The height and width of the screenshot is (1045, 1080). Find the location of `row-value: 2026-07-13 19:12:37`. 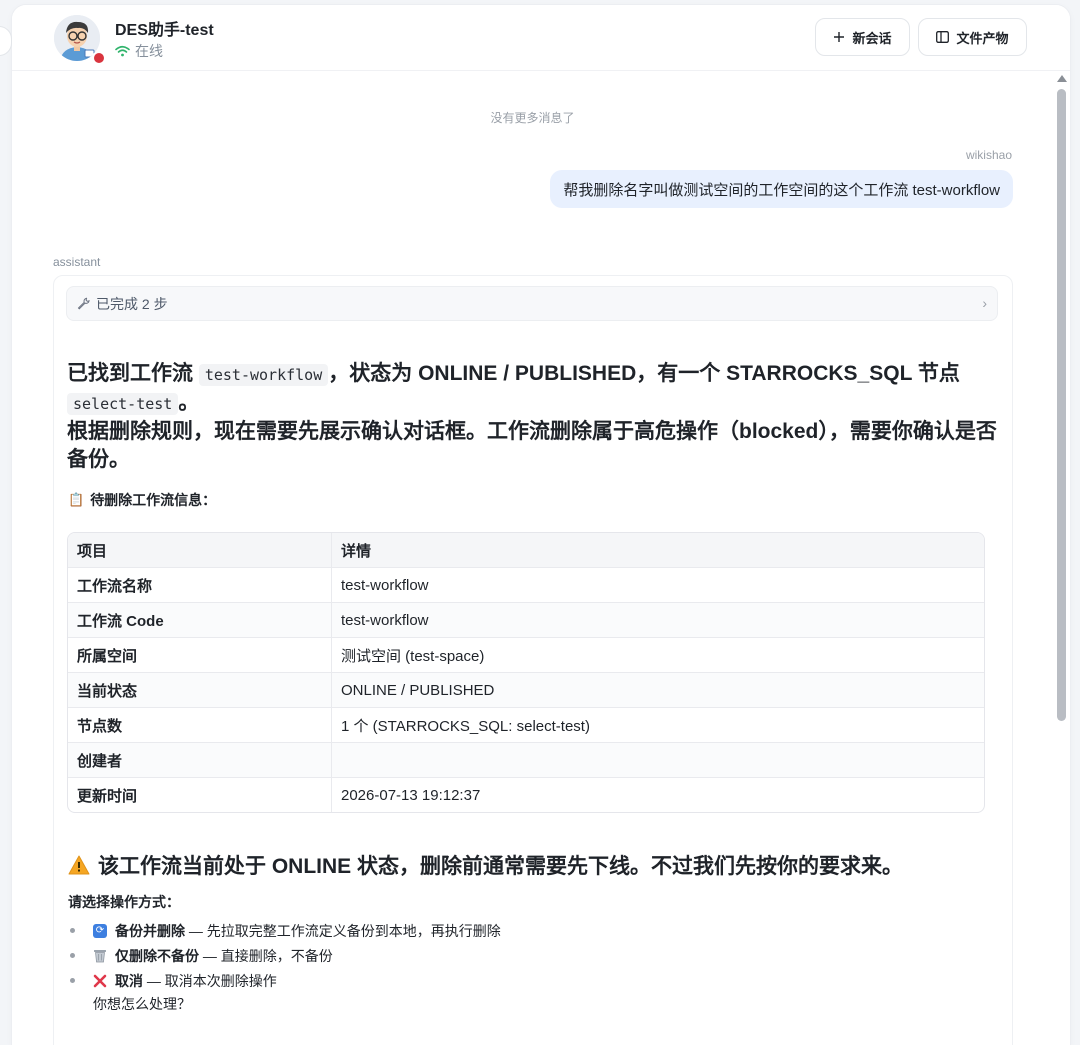

row-value: 2026-07-13 19:12:37 is located at coordinates (411, 795).